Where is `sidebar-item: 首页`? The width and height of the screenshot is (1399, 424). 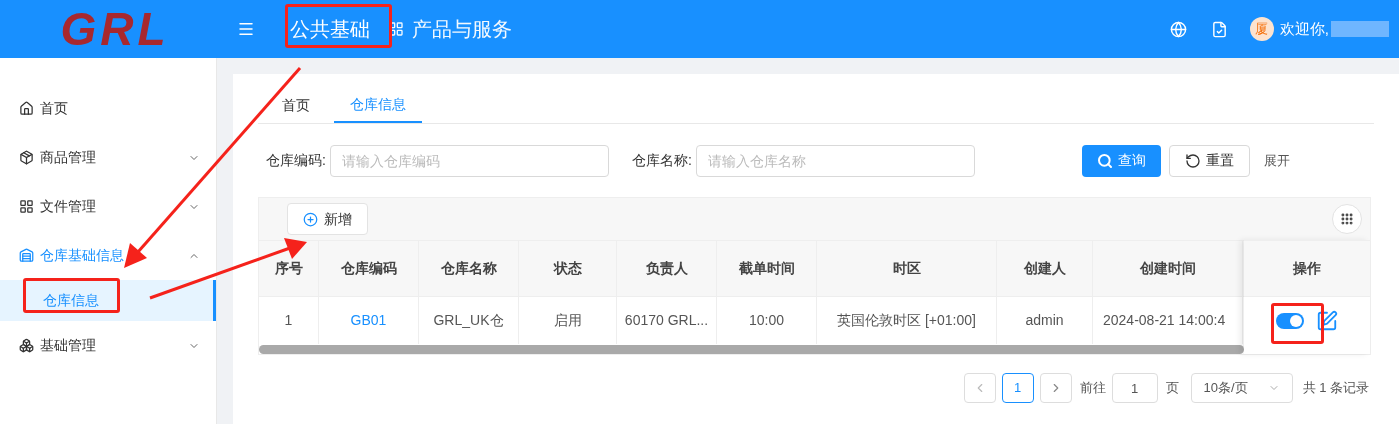
sidebar-item: 首页 is located at coordinates (108, 108).